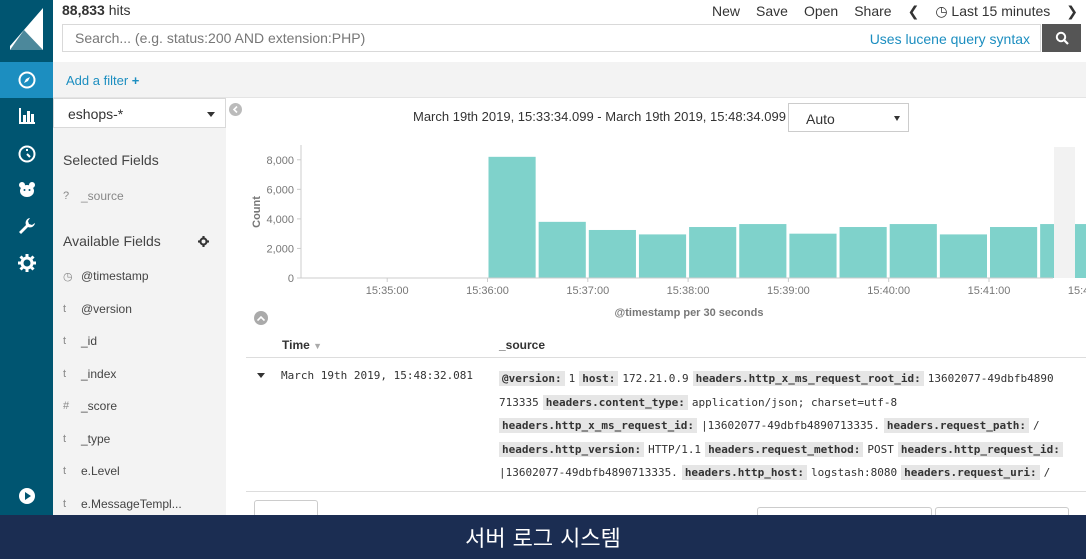  I want to click on search-bar: Uses lucene query syntax, so click(551, 38).